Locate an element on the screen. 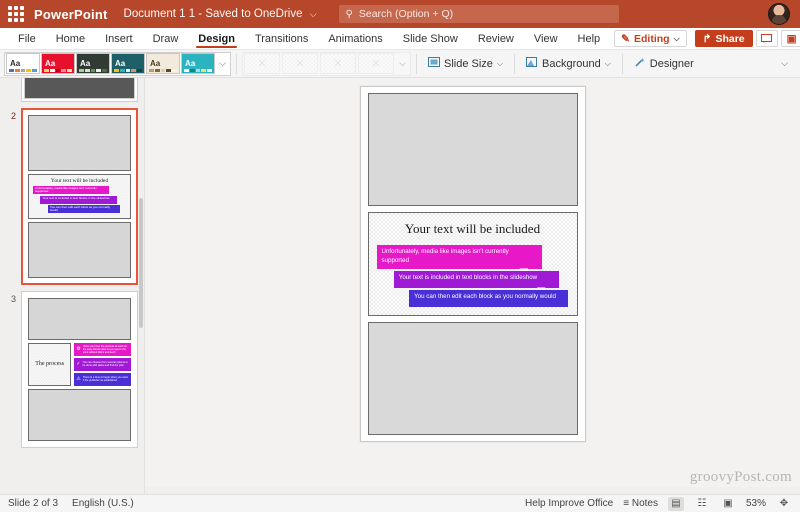 The image size is (800, 512). canvas-horizontal-scrollbar is located at coordinates (472, 490).